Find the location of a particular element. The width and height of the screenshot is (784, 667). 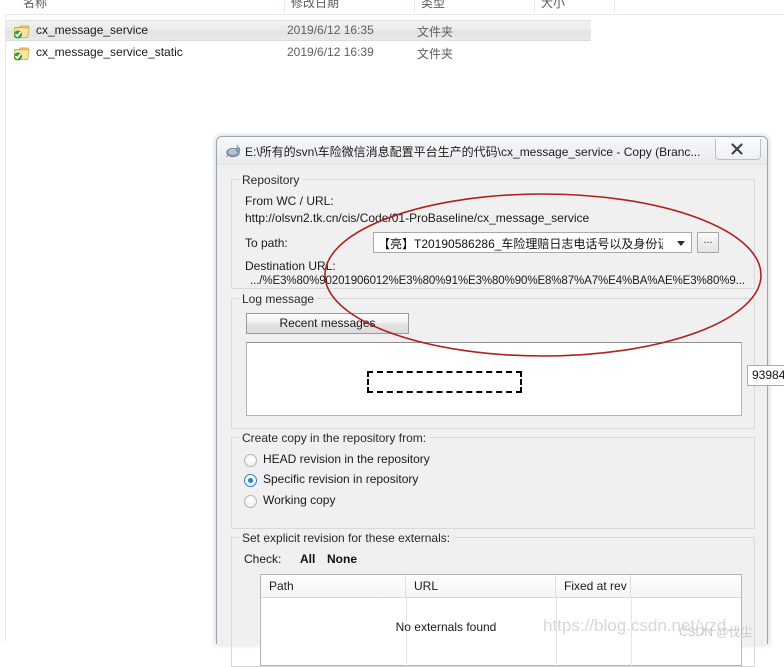

column-header-size: 大小 is located at coordinates (575, 6).